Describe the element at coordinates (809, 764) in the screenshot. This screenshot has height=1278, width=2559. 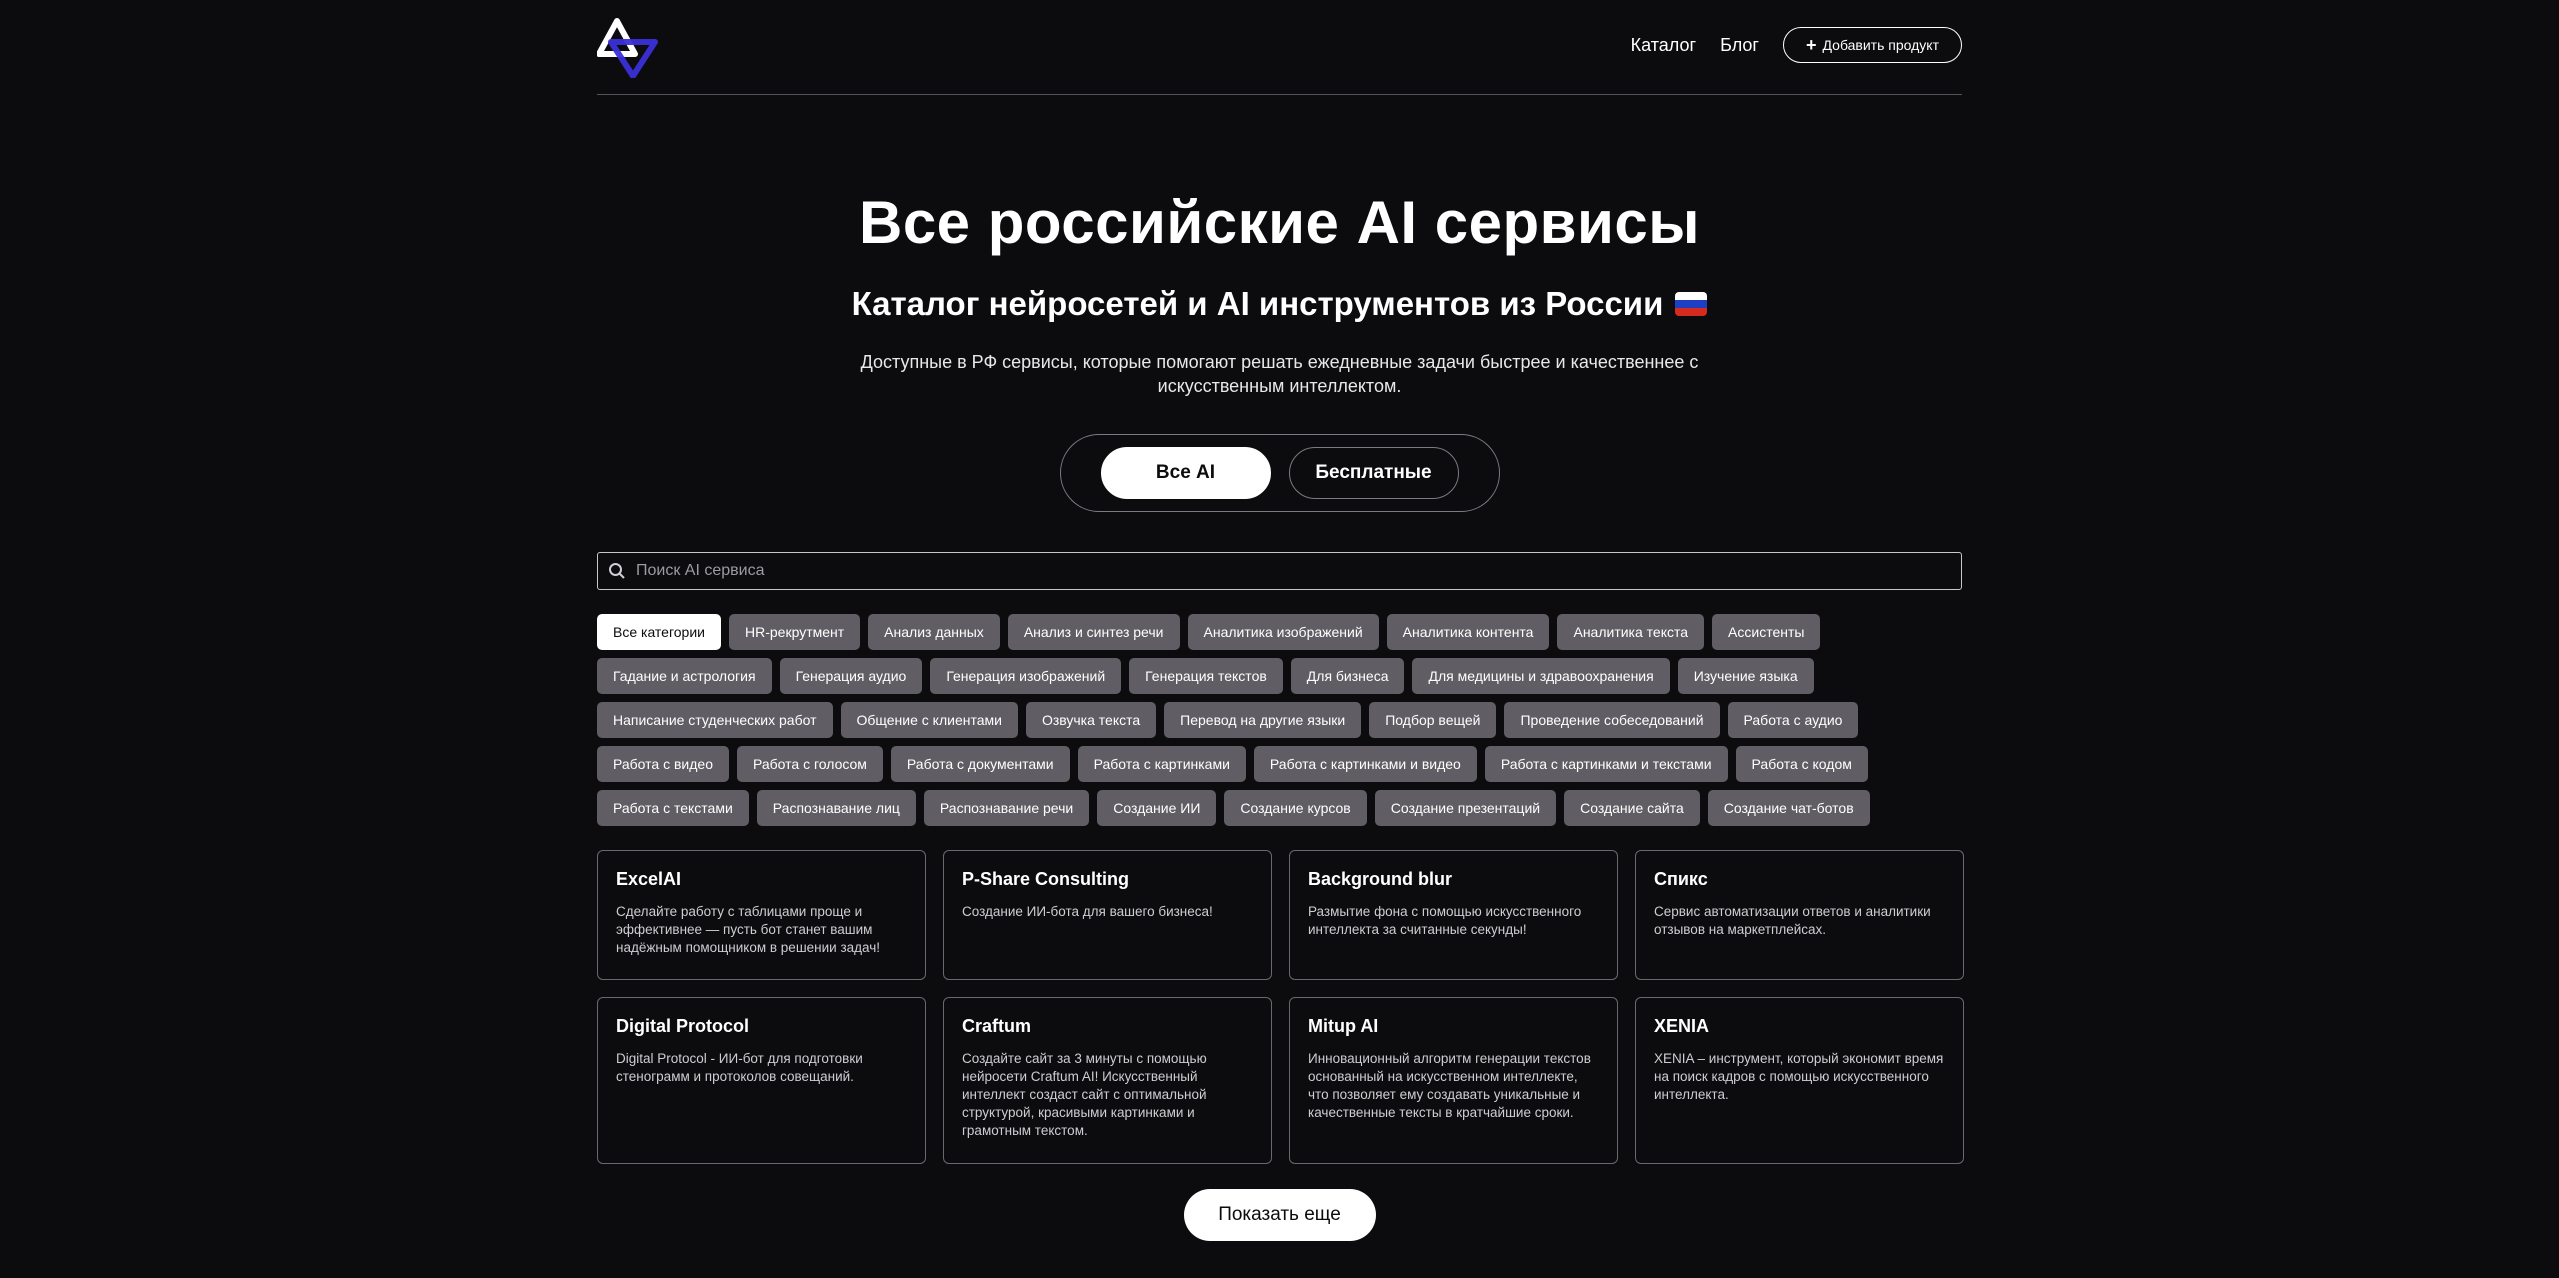
I see `category-chip: Работа с голосом` at that location.